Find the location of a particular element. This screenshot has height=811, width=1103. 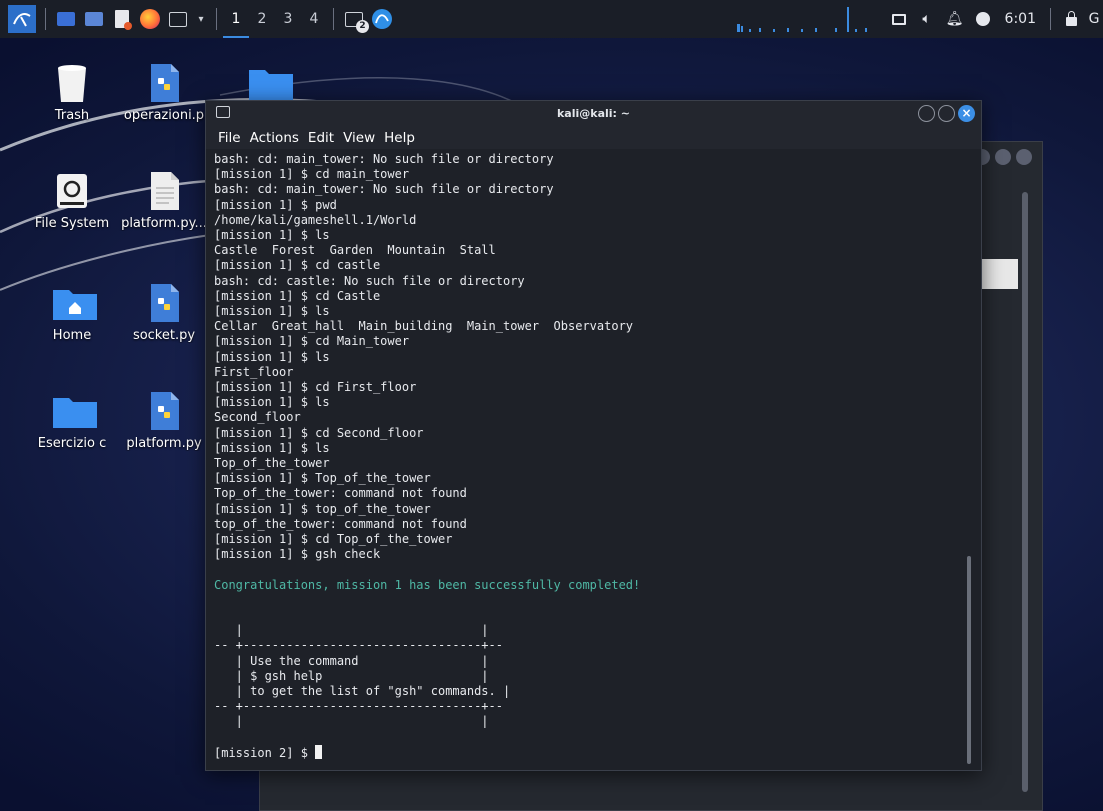

terminal-titlebar: kali@kali: ~ × is located at coordinates (593, 114).